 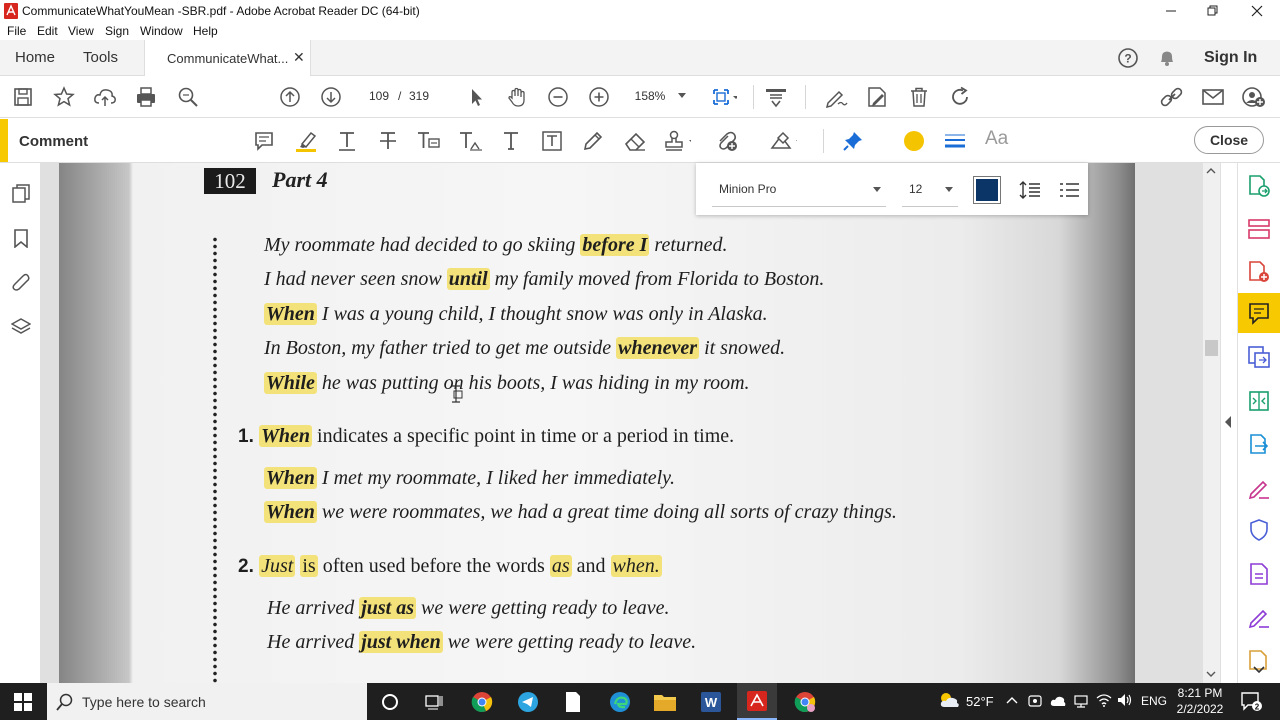 What do you see at coordinates (1259, 574) in the screenshot?
I see `prepare-form-icon` at bounding box center [1259, 574].